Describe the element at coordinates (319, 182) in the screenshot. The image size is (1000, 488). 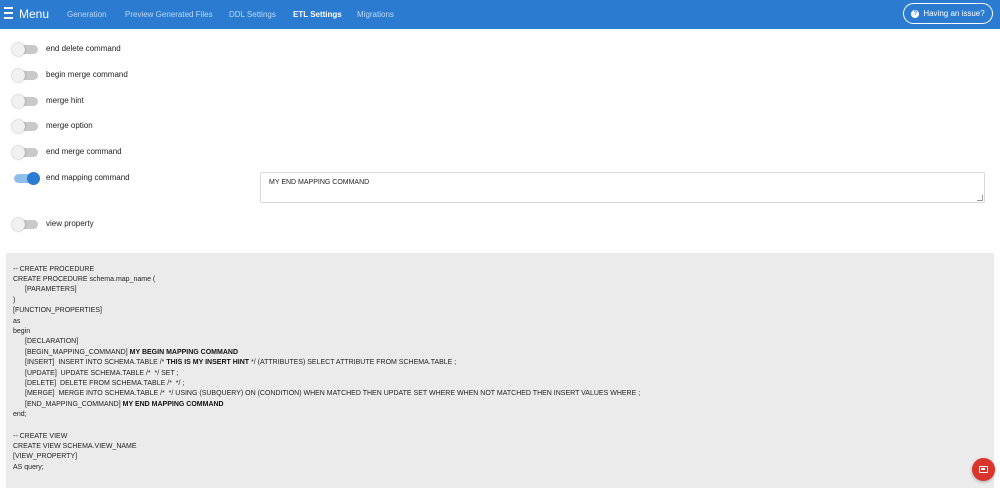
I see `end-mapping-command-value: MY END MAPPING COMMAND` at that location.